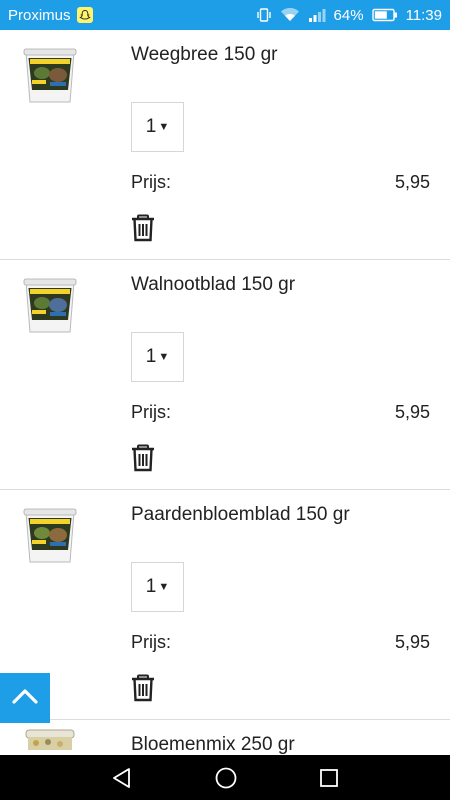 The width and height of the screenshot is (450, 800). Describe the element at coordinates (225, 15) in the screenshot. I see `status-bar: Proximus 64% 11:39` at that location.